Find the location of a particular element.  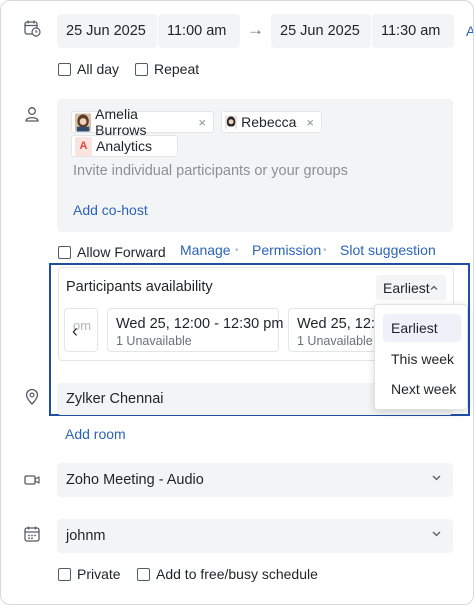

freebusy-option: Add to free/busy schedule is located at coordinates (227, 574).